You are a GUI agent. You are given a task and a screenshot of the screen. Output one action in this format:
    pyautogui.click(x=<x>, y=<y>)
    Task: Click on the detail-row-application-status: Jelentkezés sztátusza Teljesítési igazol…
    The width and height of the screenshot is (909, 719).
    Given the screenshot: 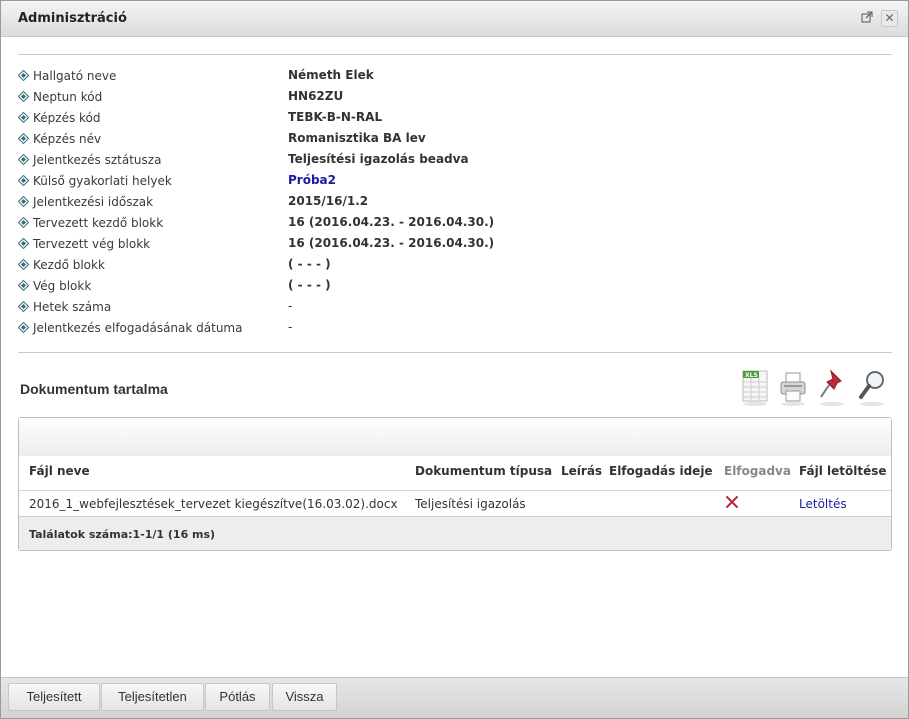 What is the action you would take?
    pyautogui.click(x=455, y=162)
    